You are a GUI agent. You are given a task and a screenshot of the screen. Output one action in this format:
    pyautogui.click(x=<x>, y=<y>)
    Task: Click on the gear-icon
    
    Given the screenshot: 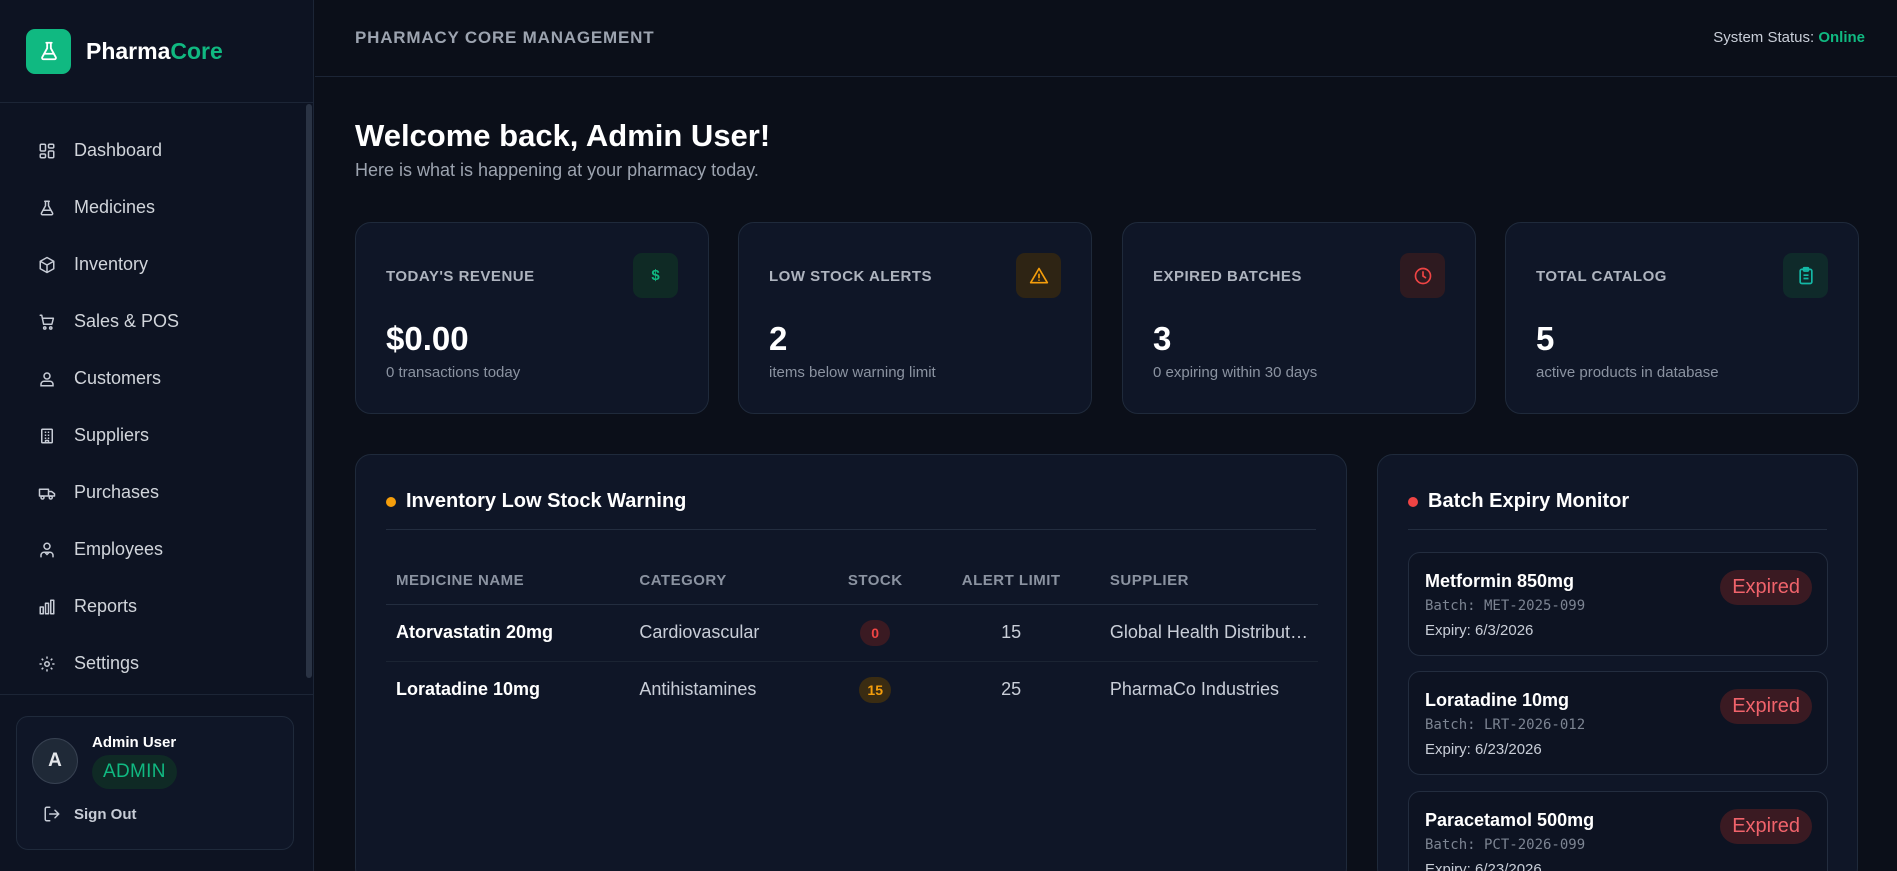 What is the action you would take?
    pyautogui.click(x=47, y=664)
    